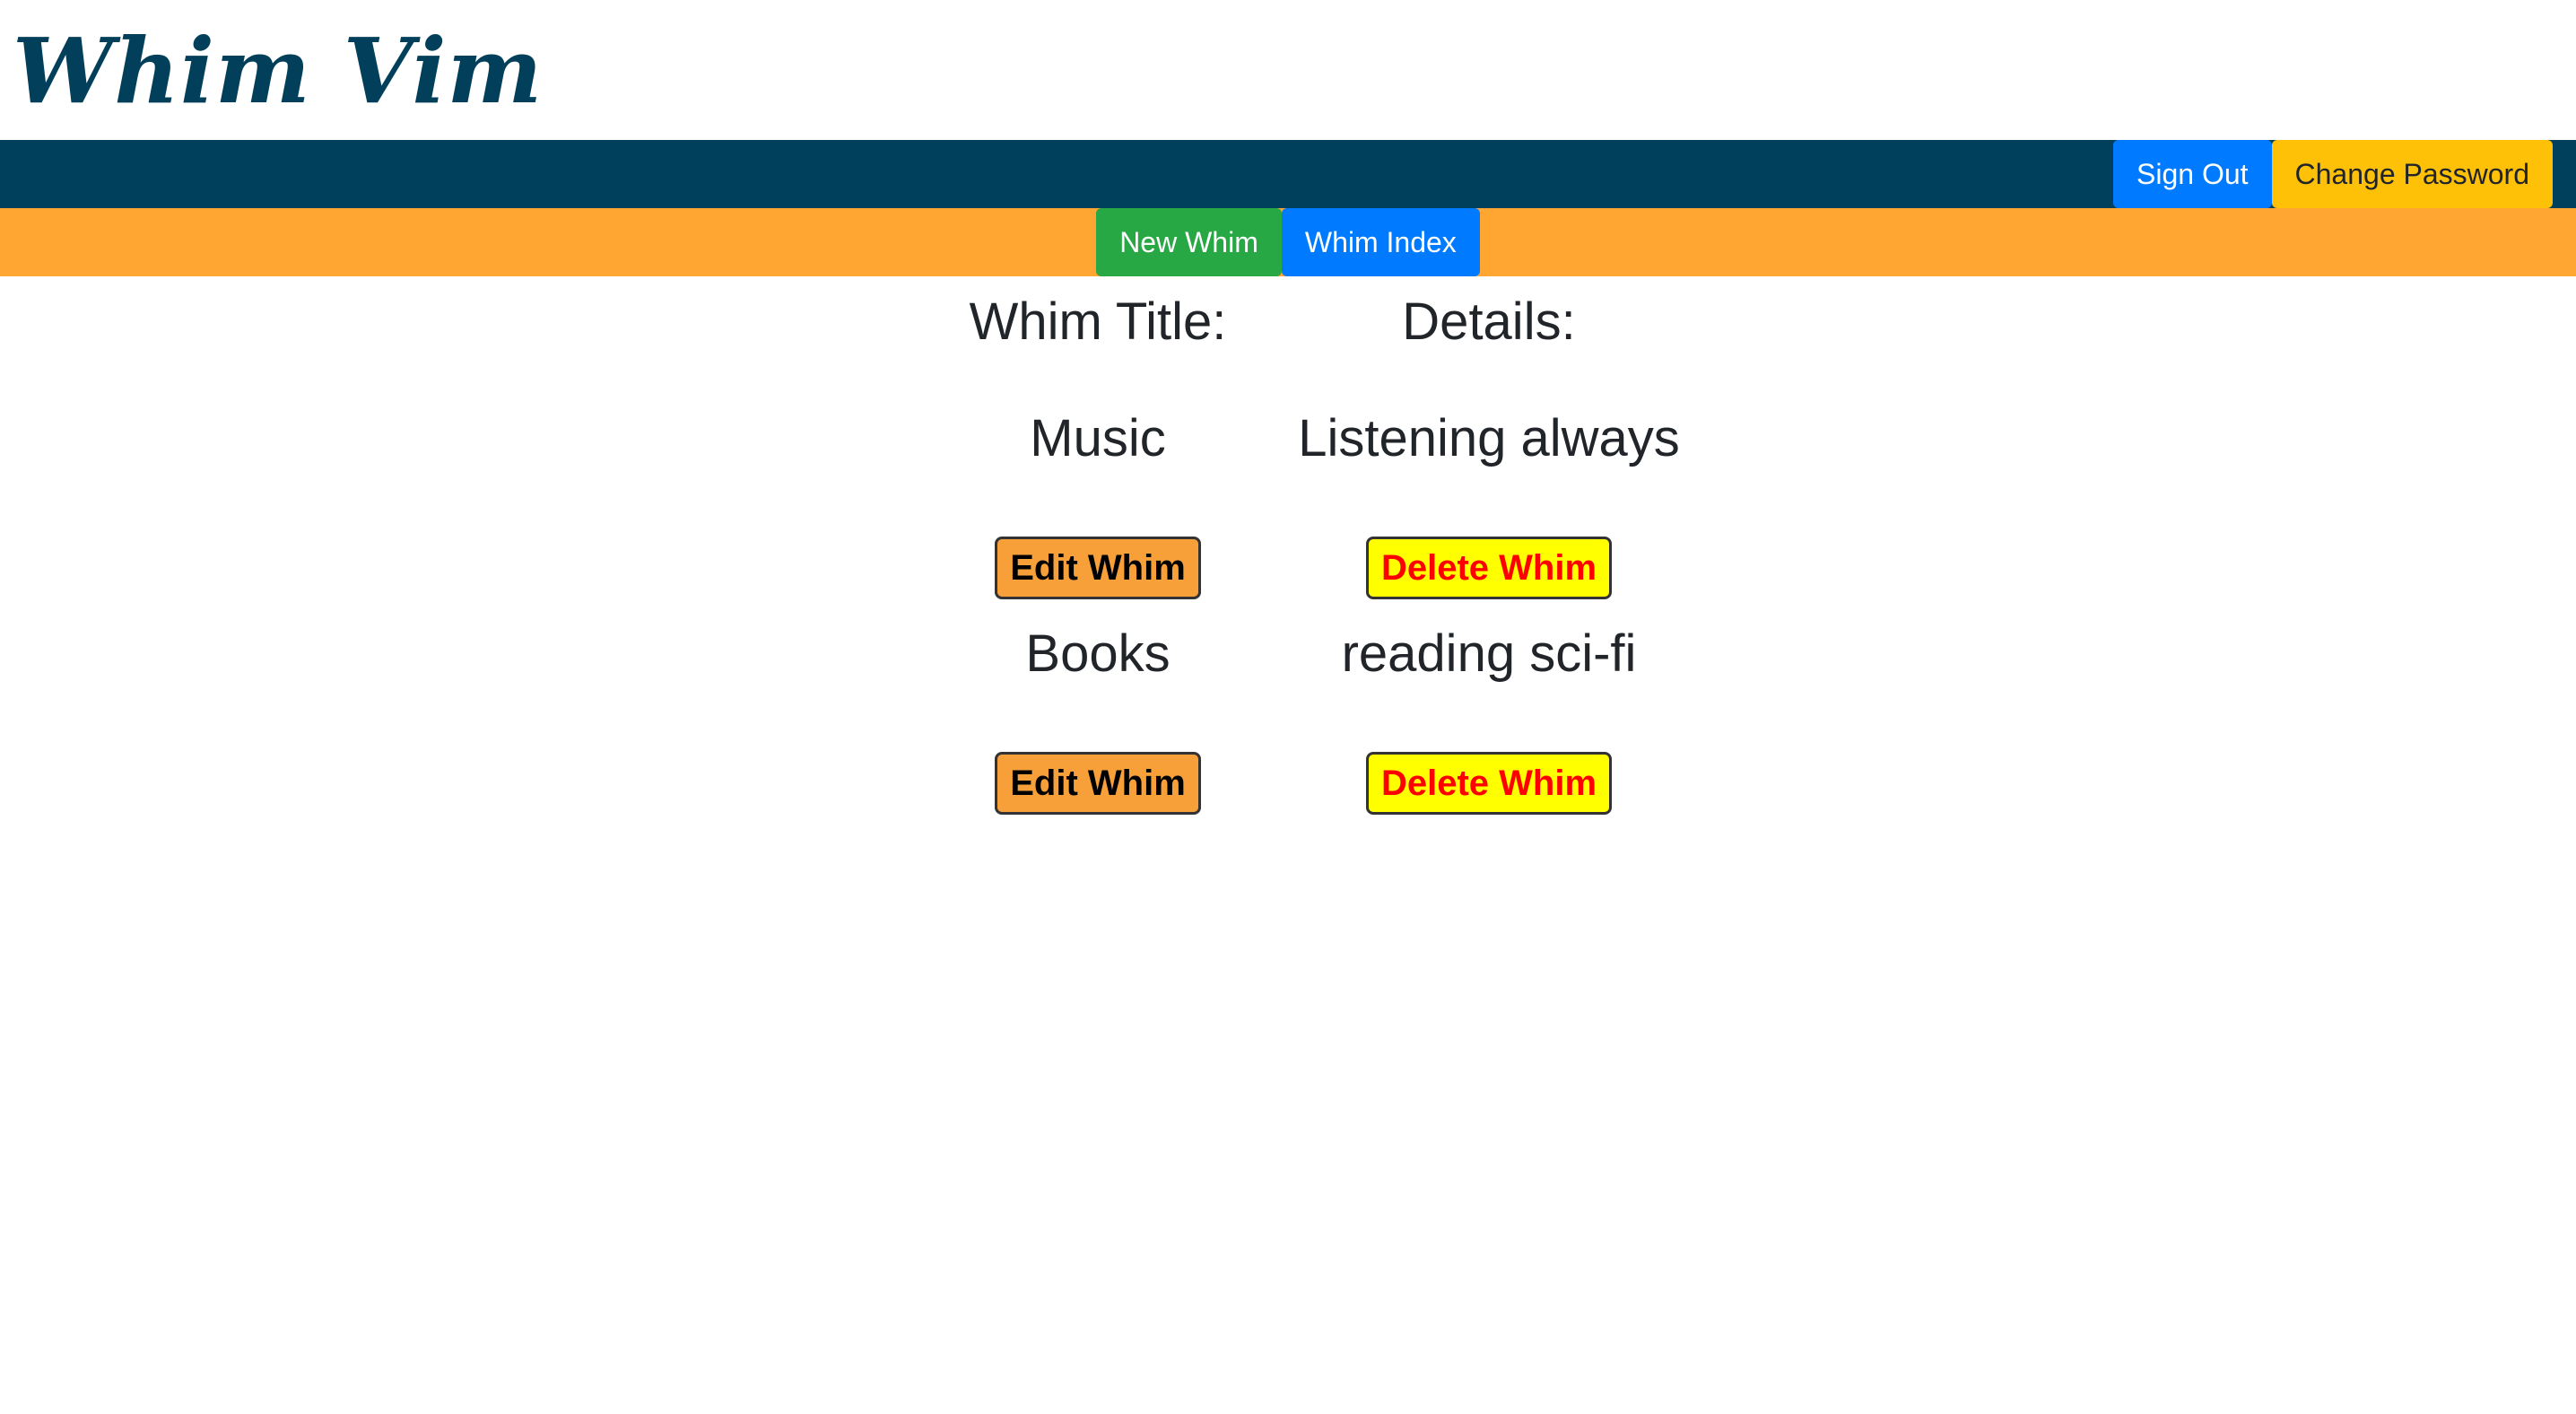 Image resolution: width=2576 pixels, height=1414 pixels. What do you see at coordinates (1489, 653) in the screenshot?
I see `whim-details: reading sci-fi` at bounding box center [1489, 653].